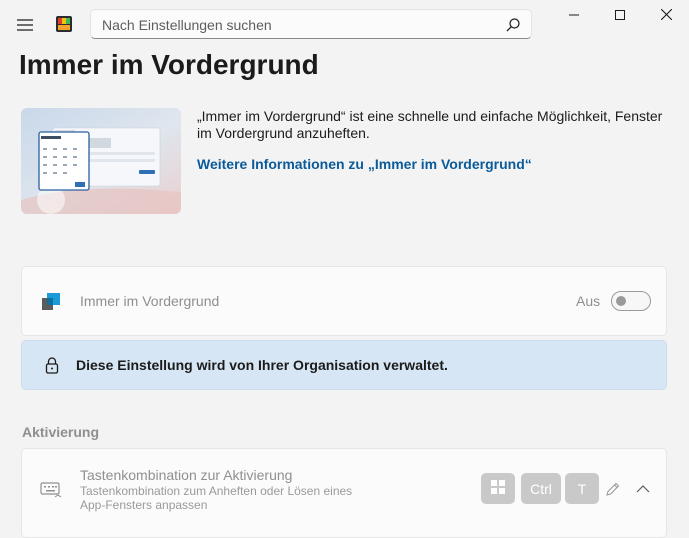  I want to click on always-on-top-setting-card: Immer im Vordergrund Aus, so click(344, 301).